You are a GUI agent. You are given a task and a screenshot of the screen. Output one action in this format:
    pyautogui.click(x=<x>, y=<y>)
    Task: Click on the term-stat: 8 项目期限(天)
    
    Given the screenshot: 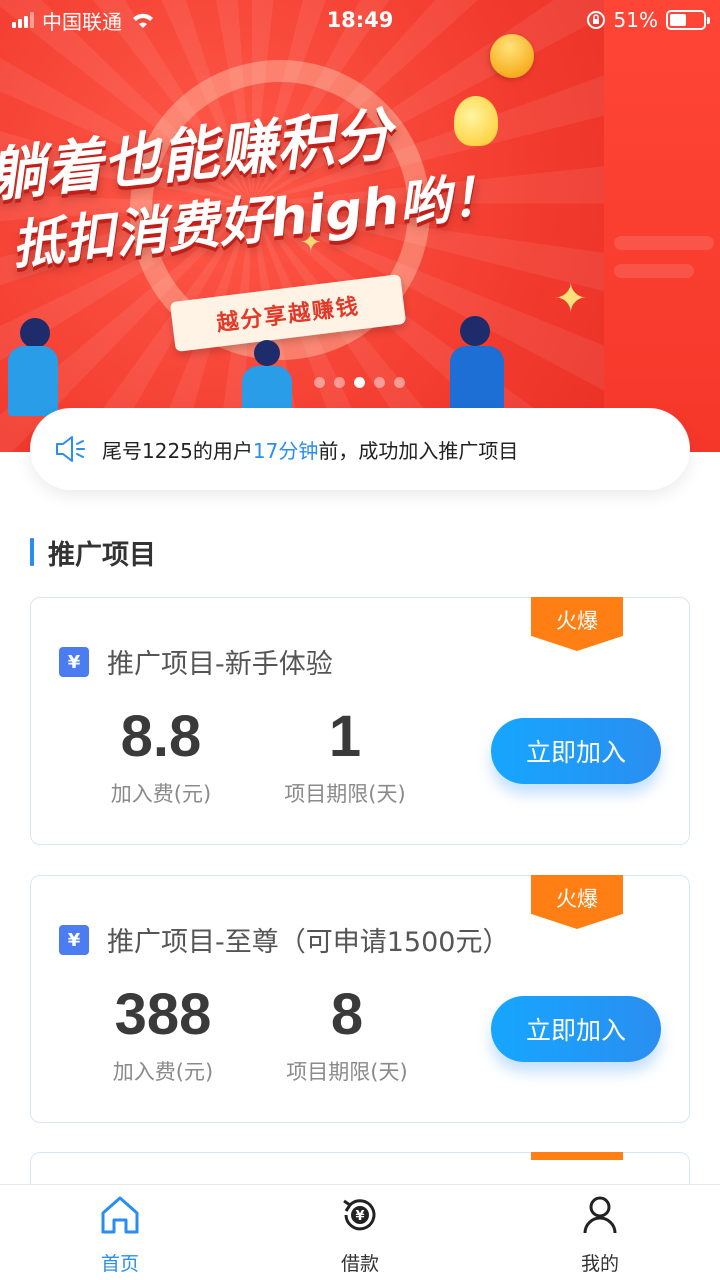 What is the action you would take?
    pyautogui.click(x=347, y=1036)
    